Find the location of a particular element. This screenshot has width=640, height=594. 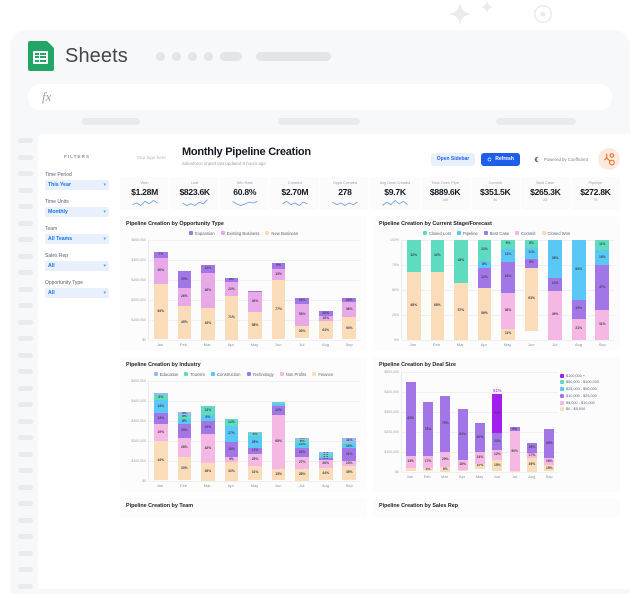

kpi-label: Avg Deal Created is located at coordinates (395, 182).